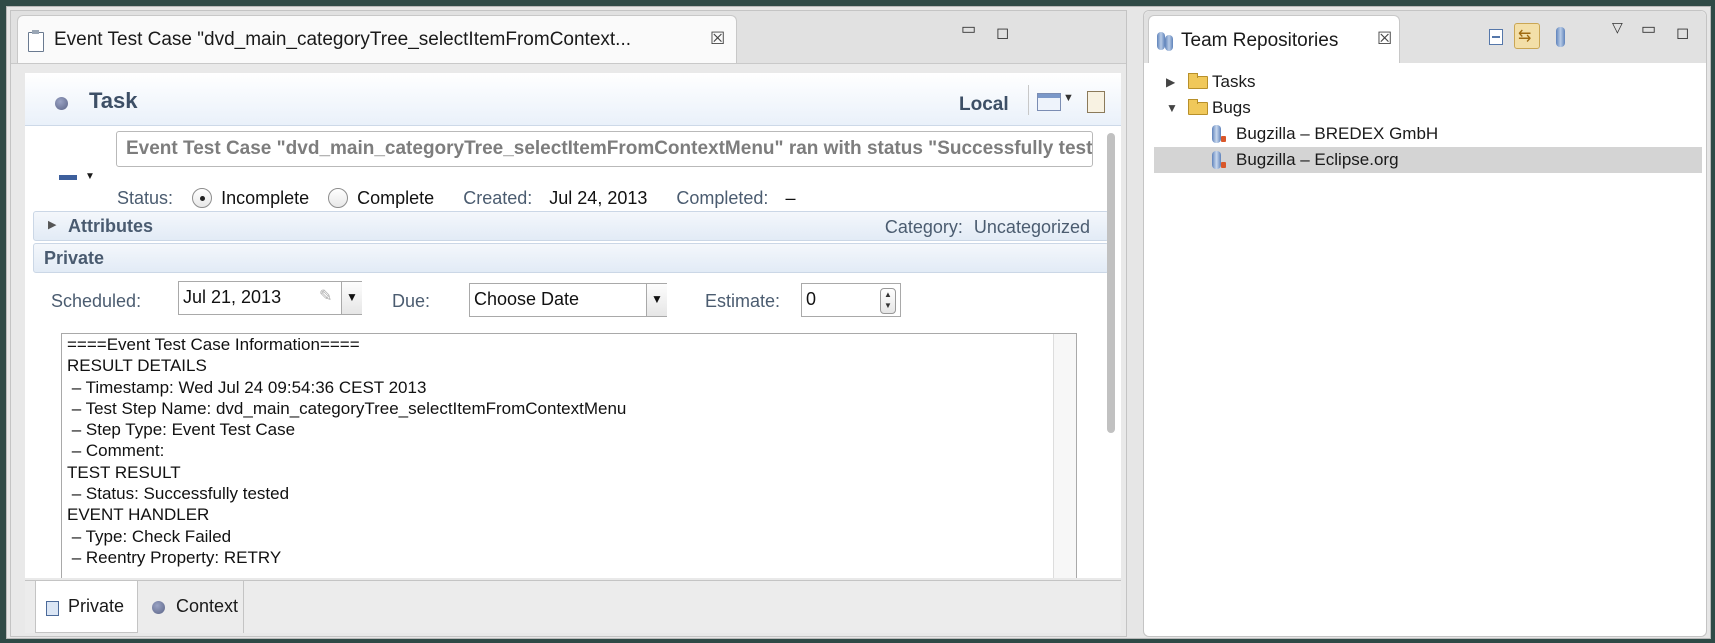 This screenshot has width=1715, height=643. What do you see at coordinates (202, 198) in the screenshot?
I see `incomplete-radio` at bounding box center [202, 198].